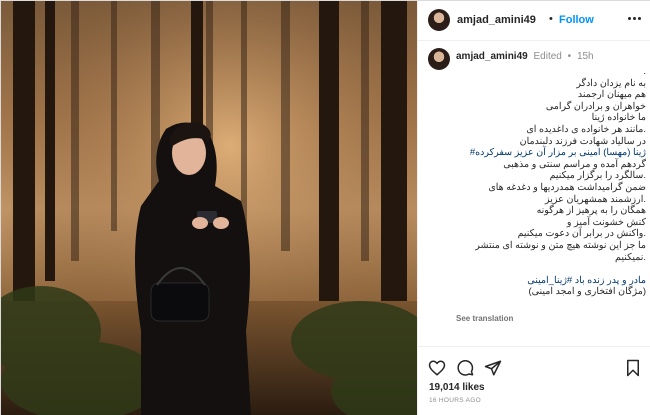 Image resolution: width=650 pixels, height=415 pixels. What do you see at coordinates (576, 20) in the screenshot?
I see `follow-button: Follow` at bounding box center [576, 20].